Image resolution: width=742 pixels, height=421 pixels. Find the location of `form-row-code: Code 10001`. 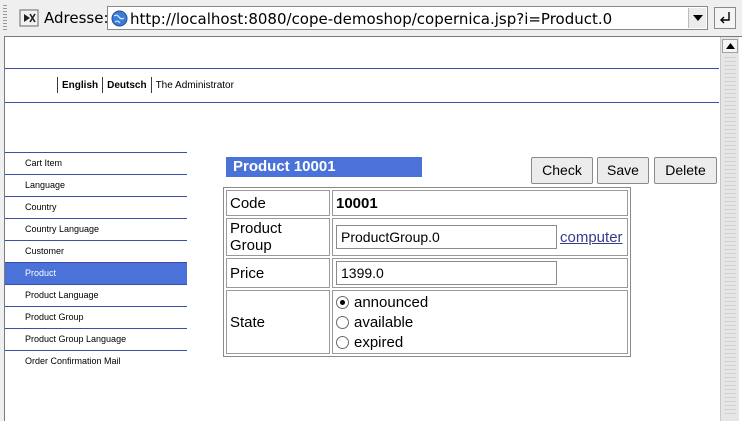

form-row-code: Code 10001 is located at coordinates (427, 203).